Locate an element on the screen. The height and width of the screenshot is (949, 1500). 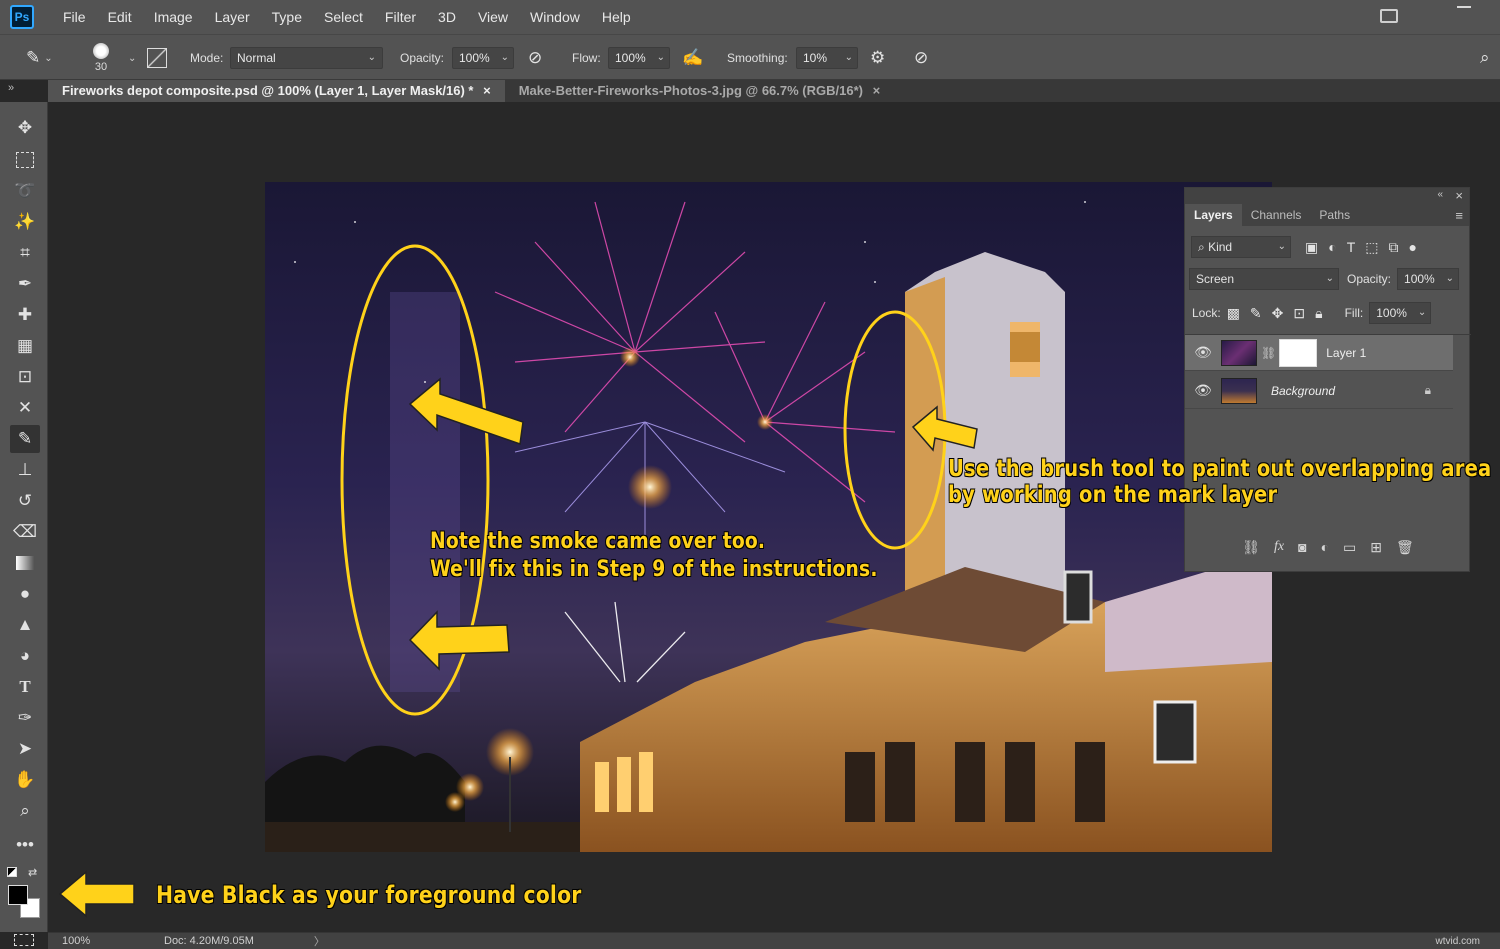
layer-mask-thumbnail is located at coordinates (1298, 353).